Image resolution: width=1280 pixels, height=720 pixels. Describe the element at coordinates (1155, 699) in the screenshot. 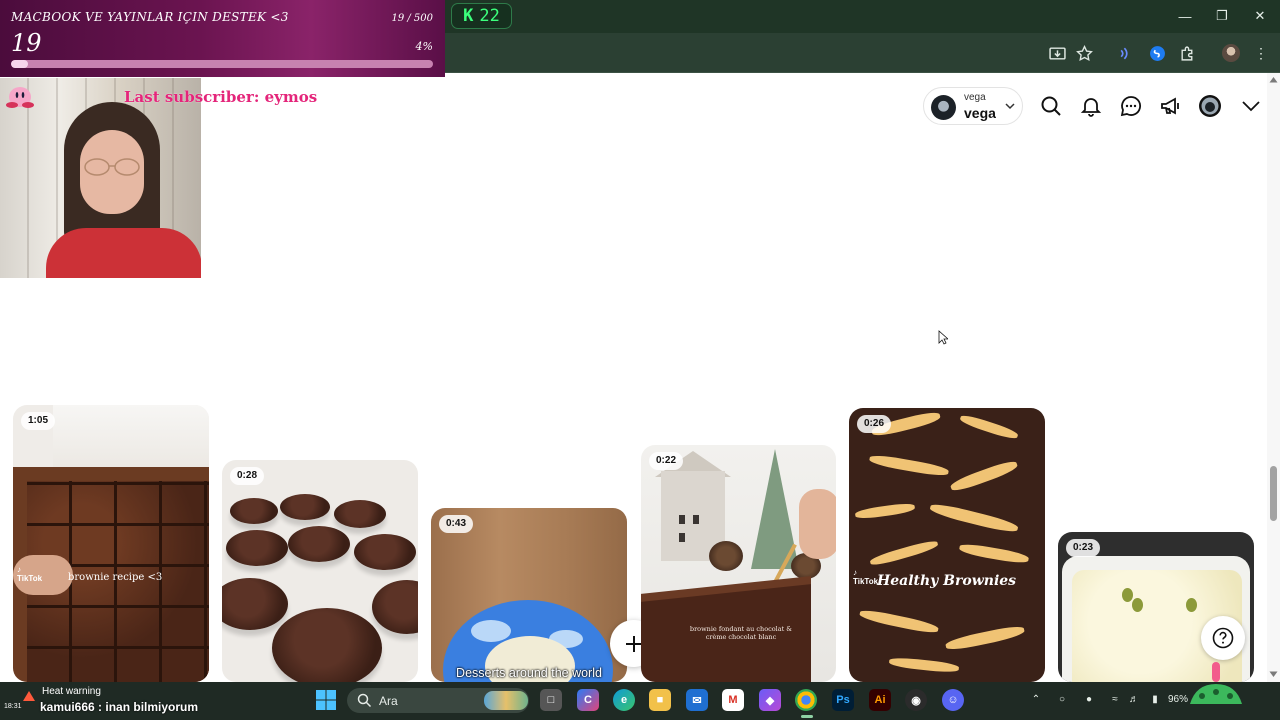

I see `battery-icon: ▮` at that location.